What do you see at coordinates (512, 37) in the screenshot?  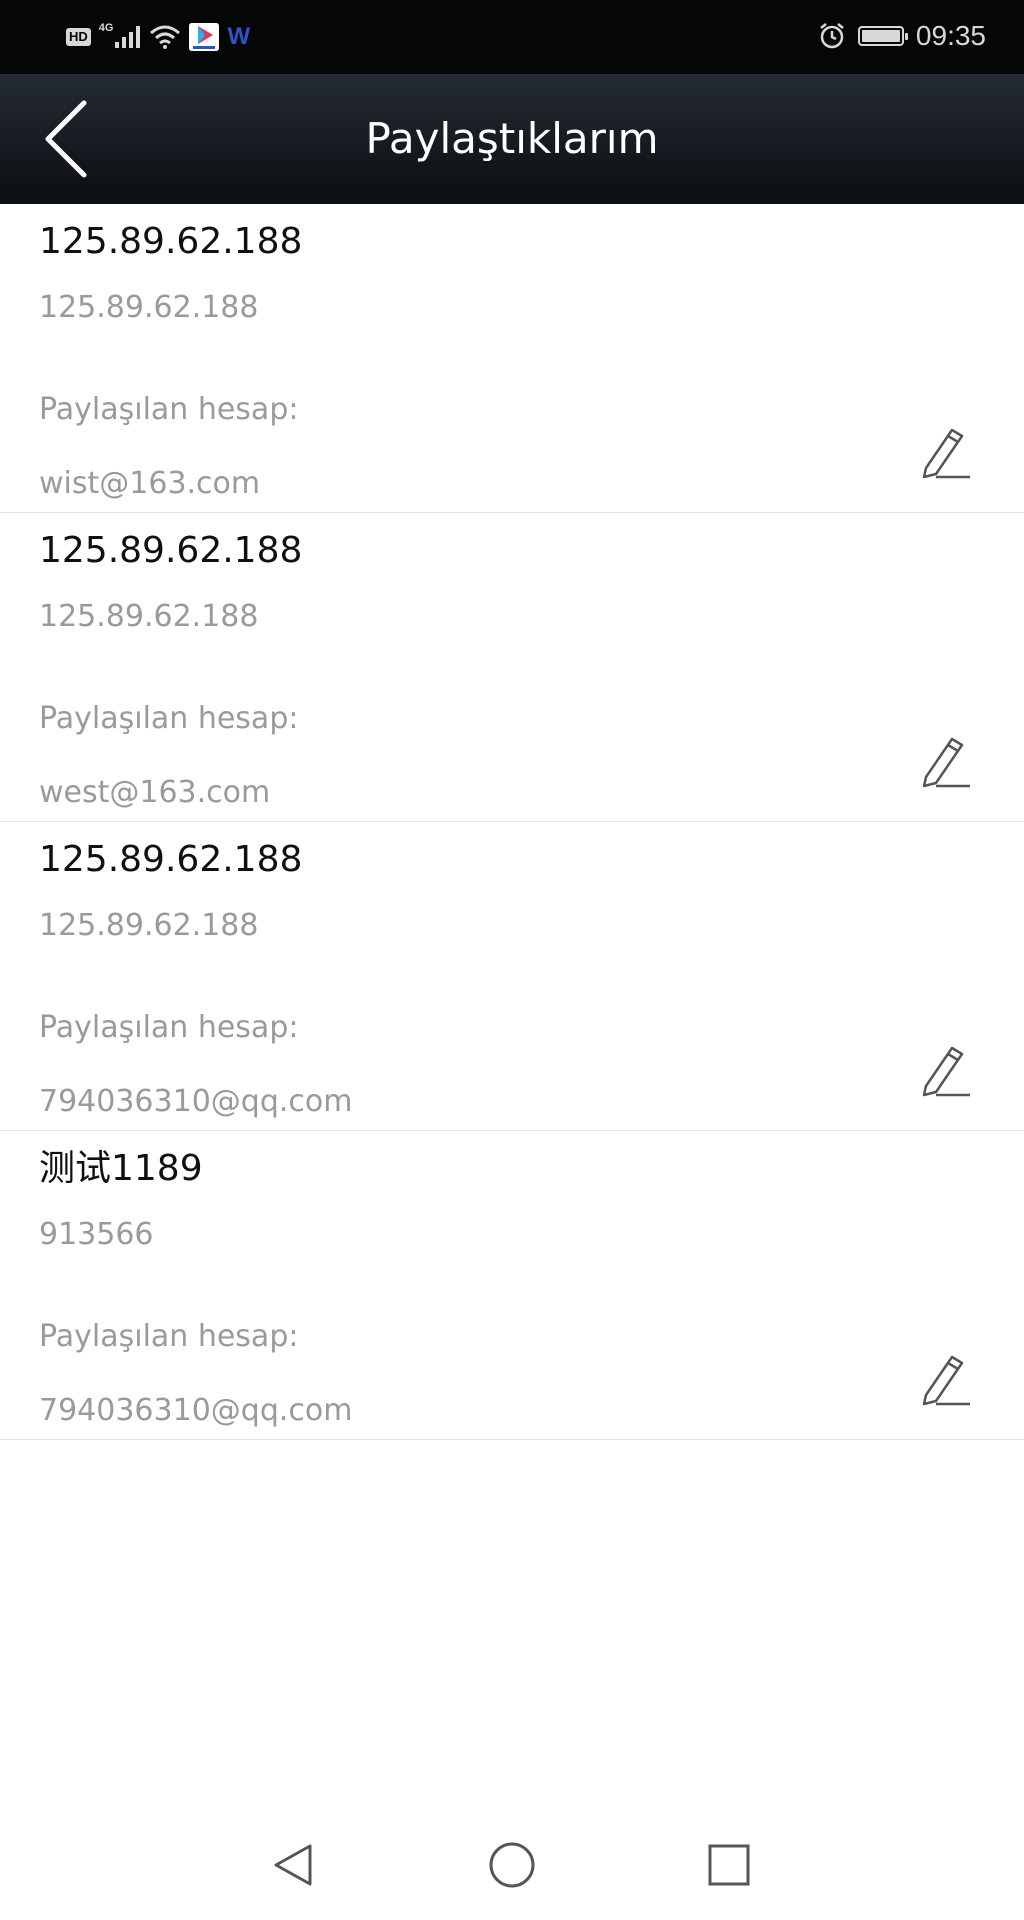 I see `status-bar: HD 4G W 09:35` at bounding box center [512, 37].